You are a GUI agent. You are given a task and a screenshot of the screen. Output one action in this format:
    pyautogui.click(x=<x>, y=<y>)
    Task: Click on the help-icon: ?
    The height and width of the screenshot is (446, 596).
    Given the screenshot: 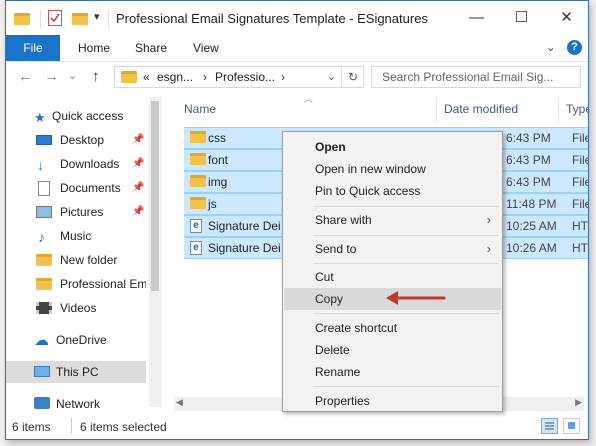 What is the action you would take?
    pyautogui.click(x=574, y=48)
    